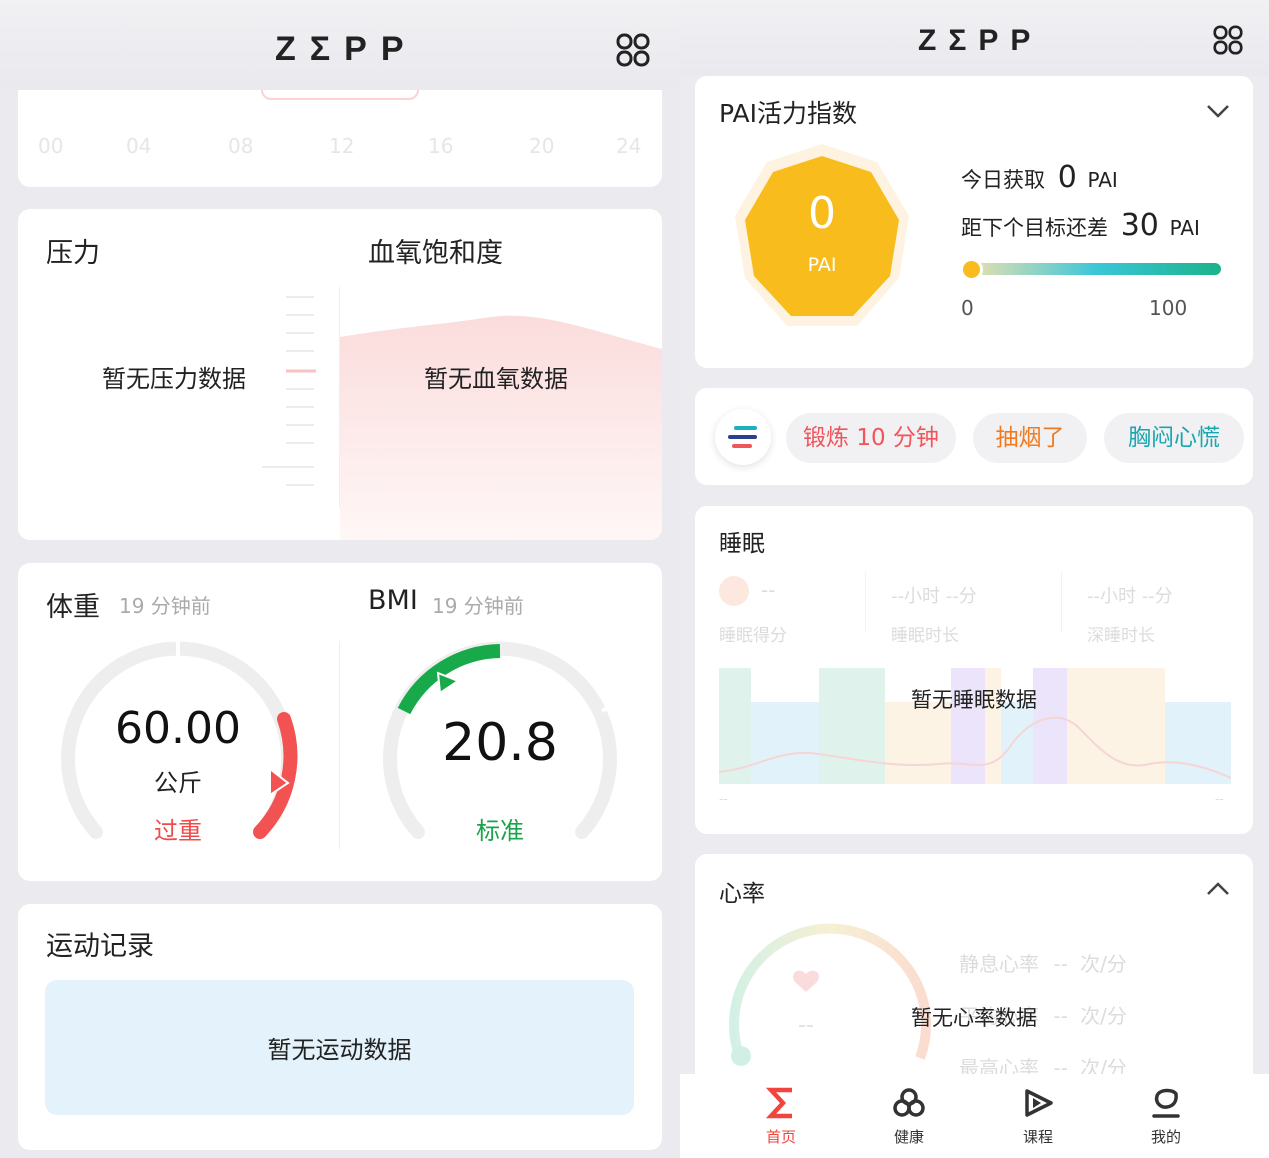 This screenshot has width=1269, height=1158. What do you see at coordinates (1130, 596) in the screenshot?
I see `sleep-deep-value: --小时 --分` at bounding box center [1130, 596].